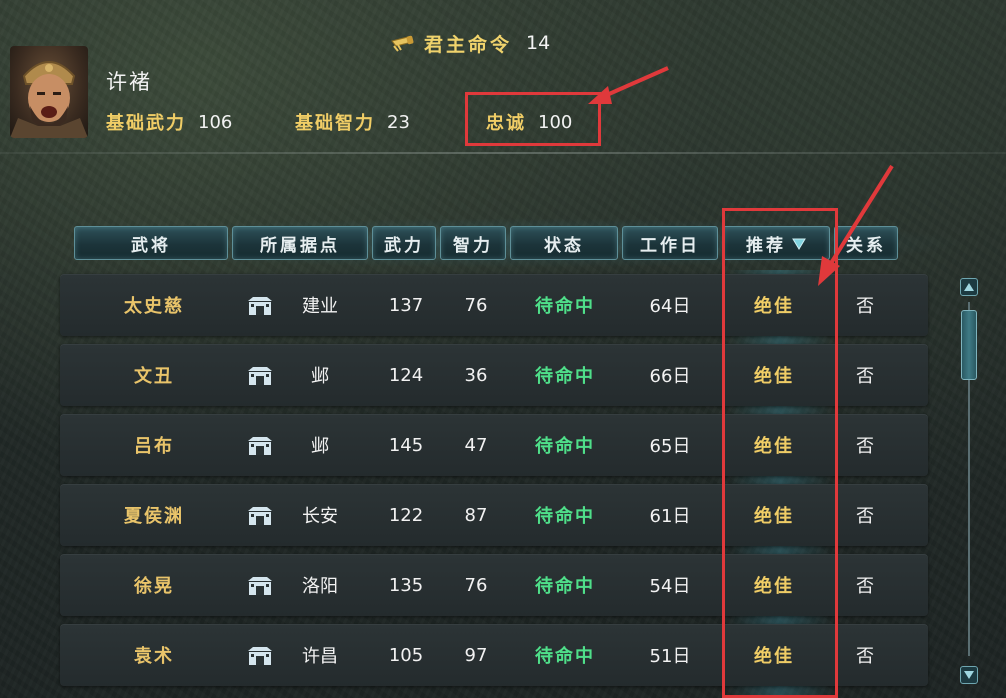 Image resolution: width=1006 pixels, height=698 pixels. I want to click on chevron-down-icon, so click(969, 675).